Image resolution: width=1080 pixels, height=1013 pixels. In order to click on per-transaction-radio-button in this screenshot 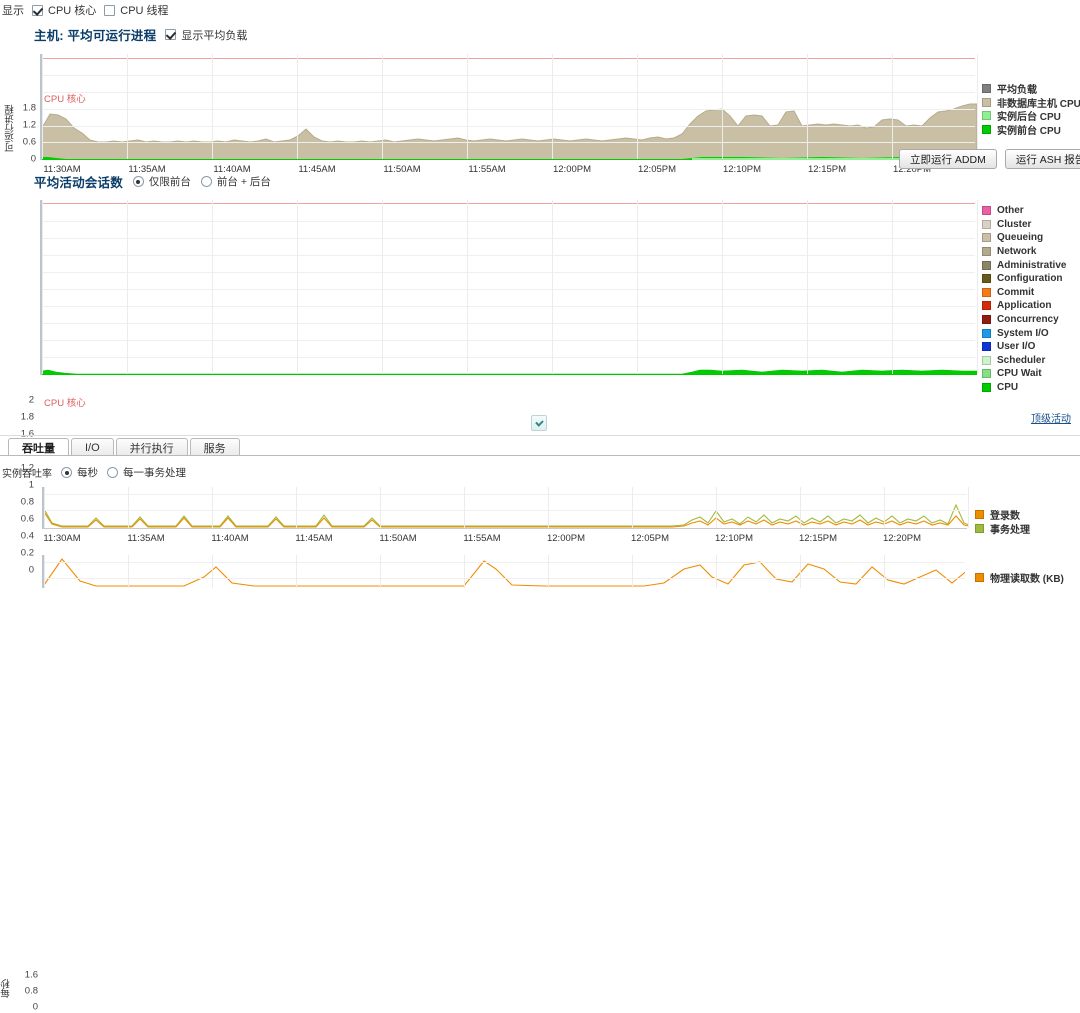, I will do `click(112, 472)`.